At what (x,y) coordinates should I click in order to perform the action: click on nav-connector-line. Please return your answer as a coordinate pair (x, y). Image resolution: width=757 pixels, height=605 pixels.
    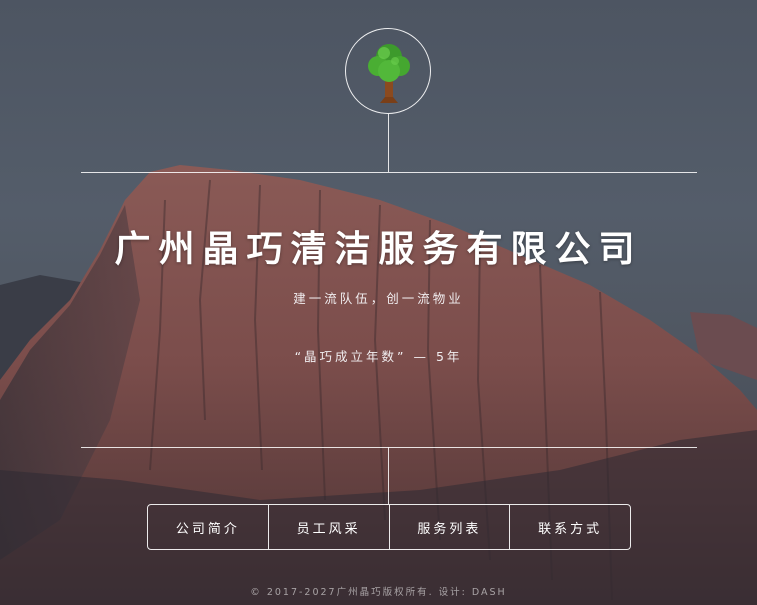
    Looking at the image, I should click on (388, 475).